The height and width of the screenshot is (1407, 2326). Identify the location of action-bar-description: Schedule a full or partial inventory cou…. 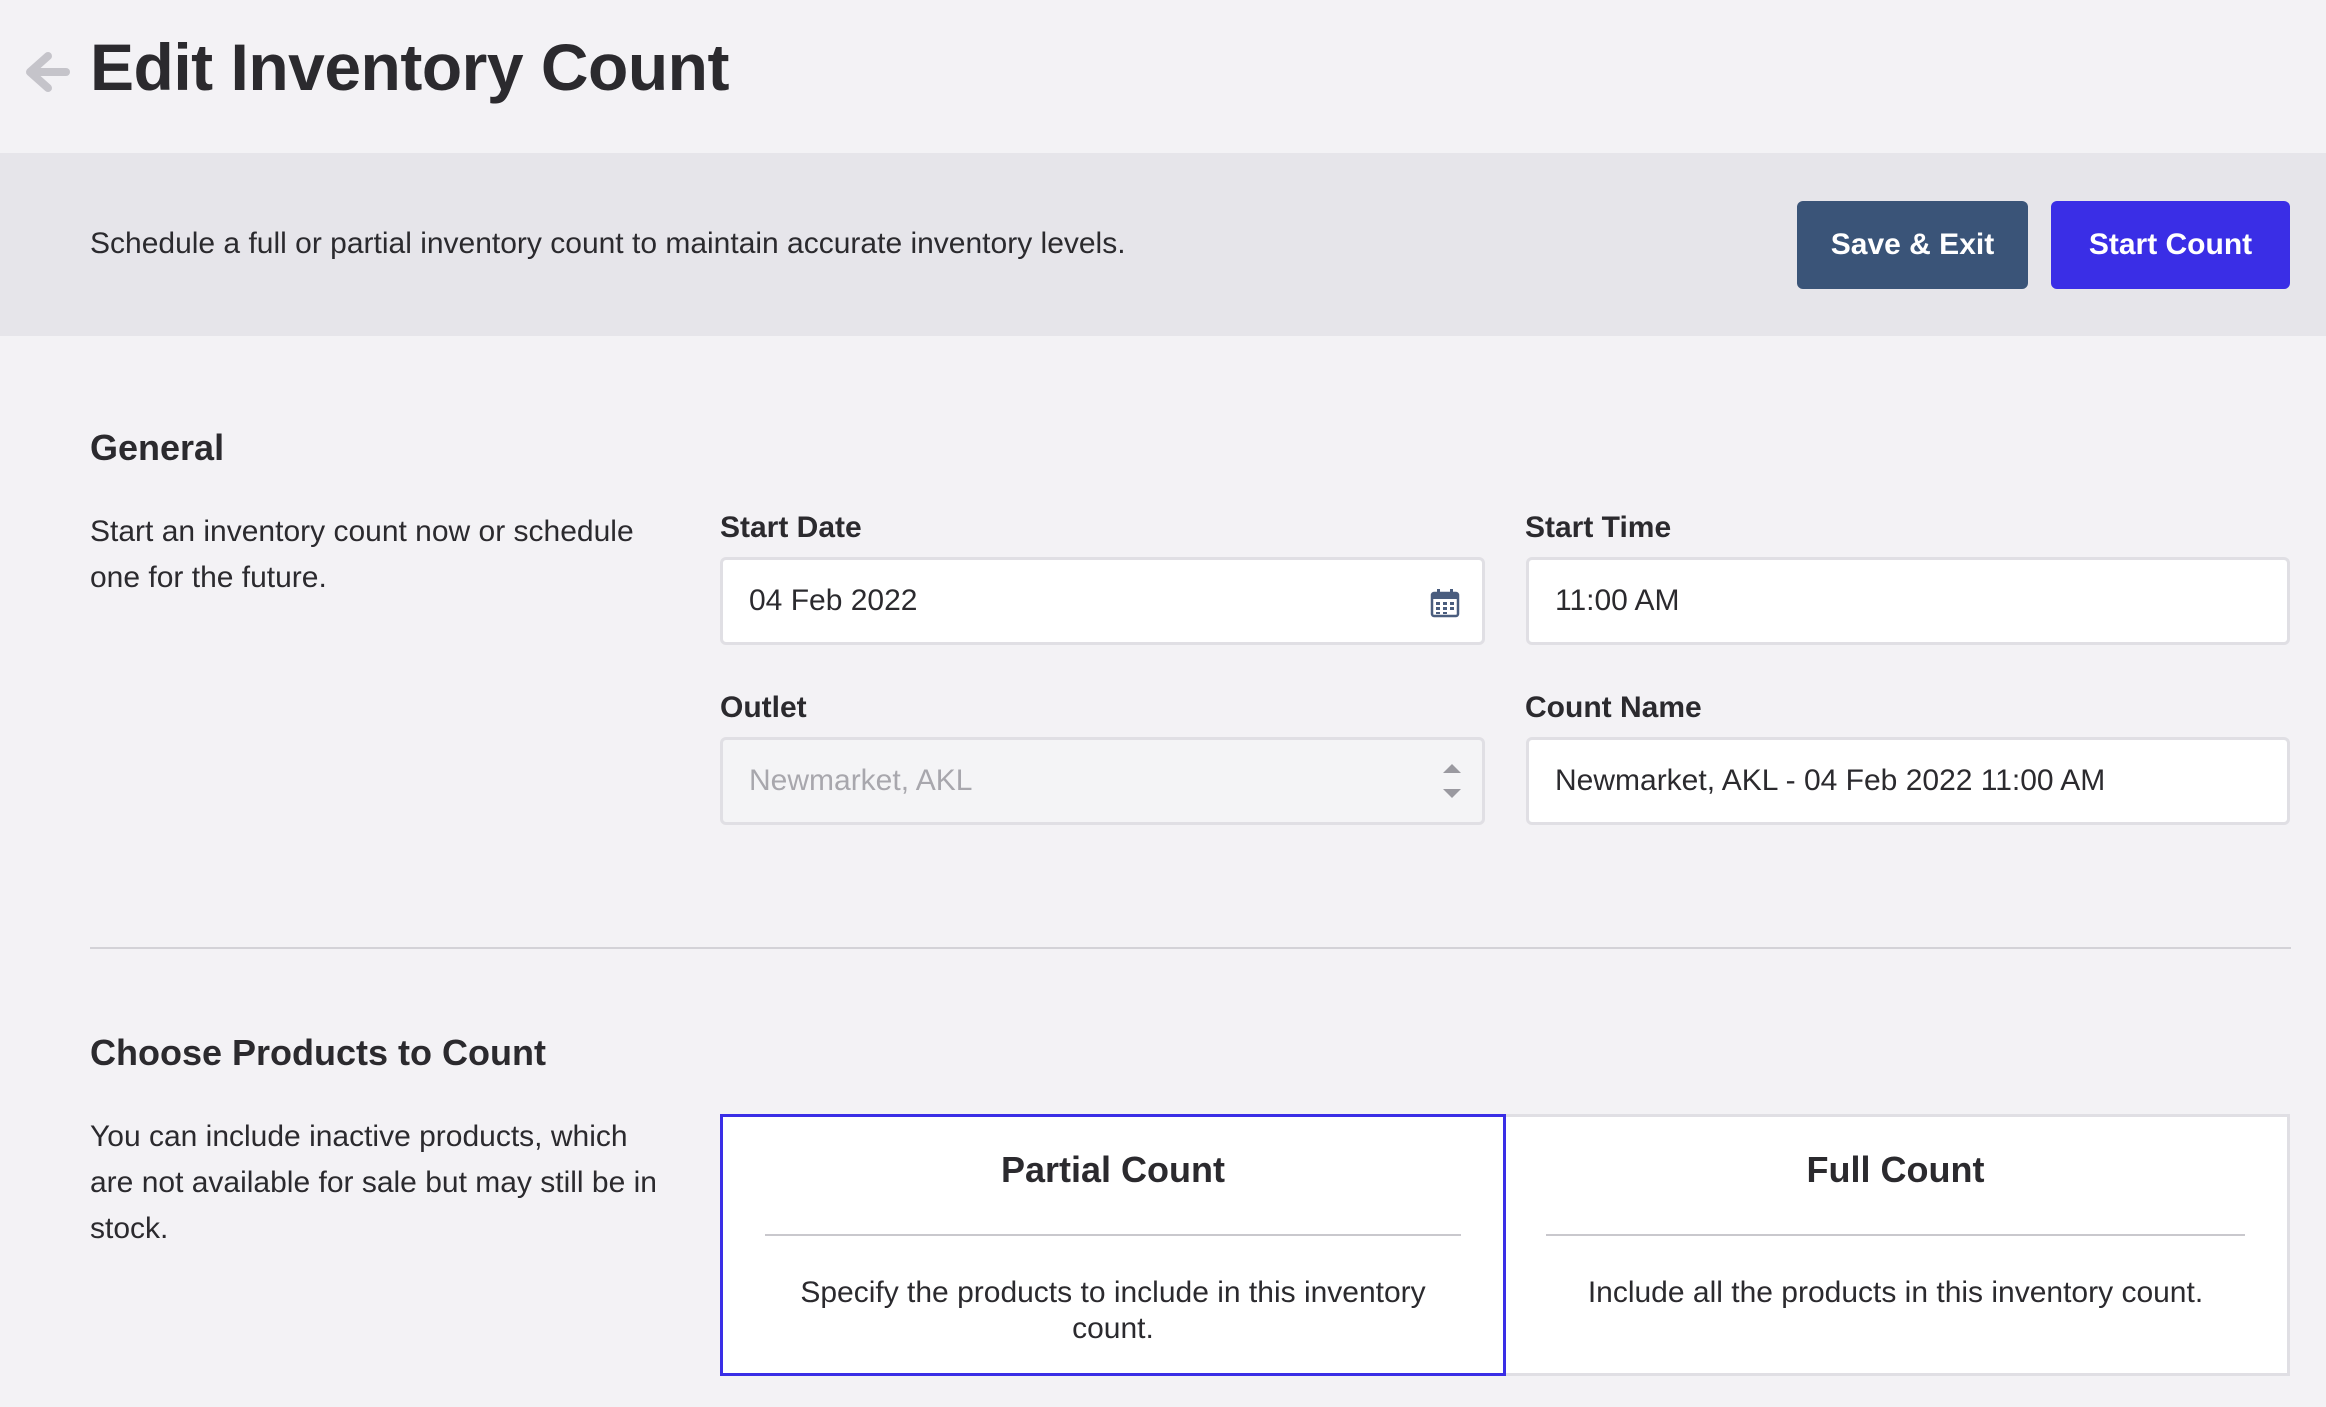
(608, 243).